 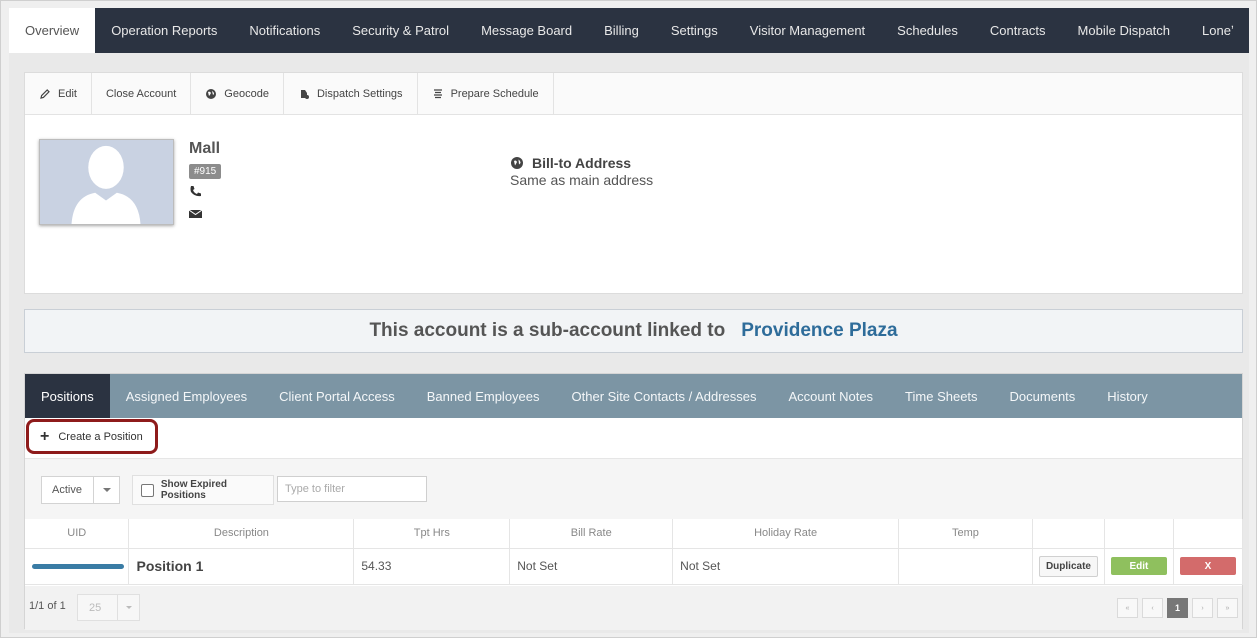 I want to click on column-header-edit, so click(x=1139, y=534).